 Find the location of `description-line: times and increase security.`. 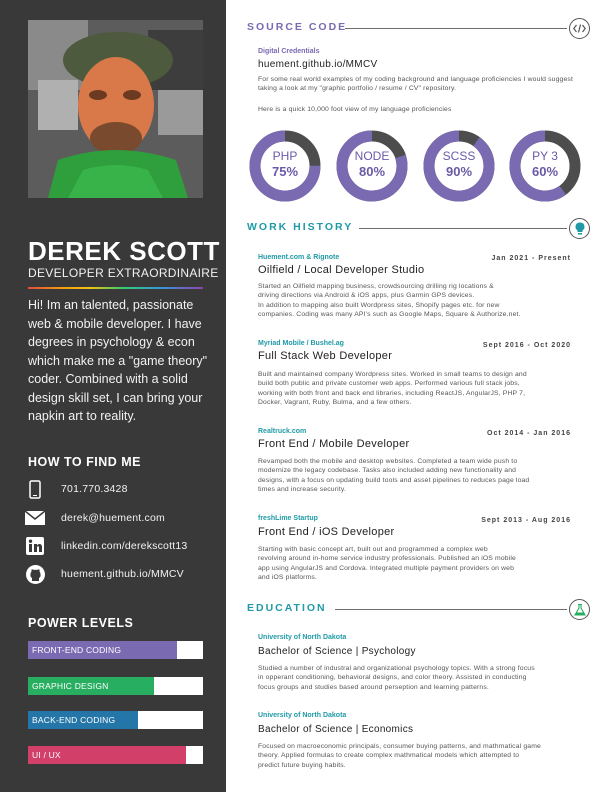

description-line: times and increase security. is located at coordinates (302, 489).